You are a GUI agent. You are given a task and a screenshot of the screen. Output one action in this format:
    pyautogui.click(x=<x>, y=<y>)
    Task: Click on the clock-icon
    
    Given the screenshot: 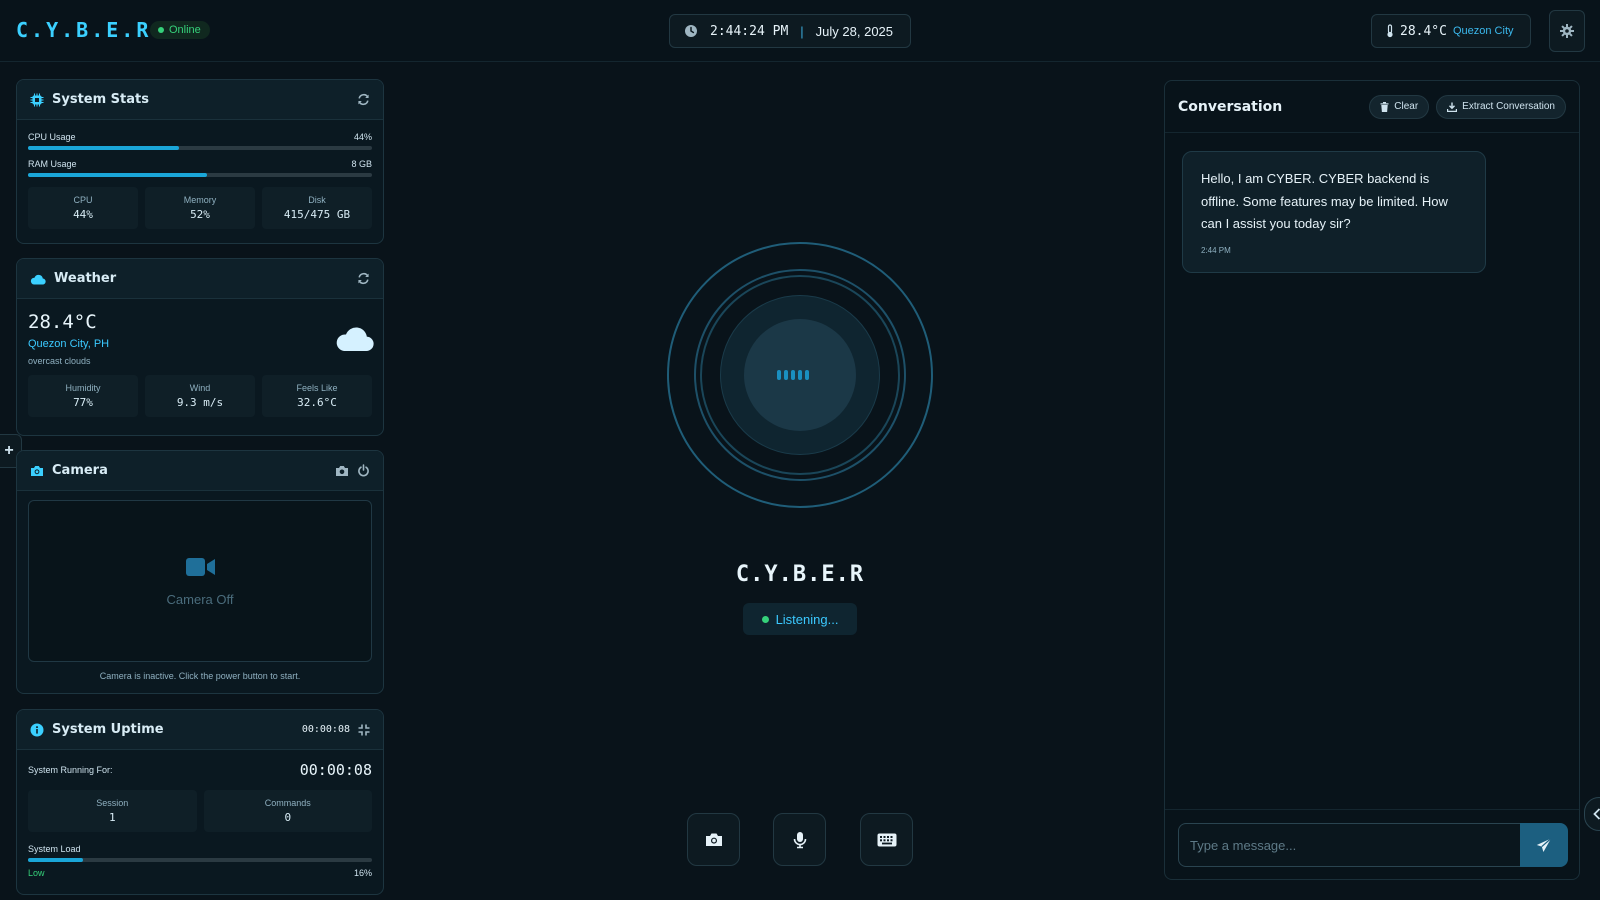 What is the action you would take?
    pyautogui.click(x=691, y=31)
    